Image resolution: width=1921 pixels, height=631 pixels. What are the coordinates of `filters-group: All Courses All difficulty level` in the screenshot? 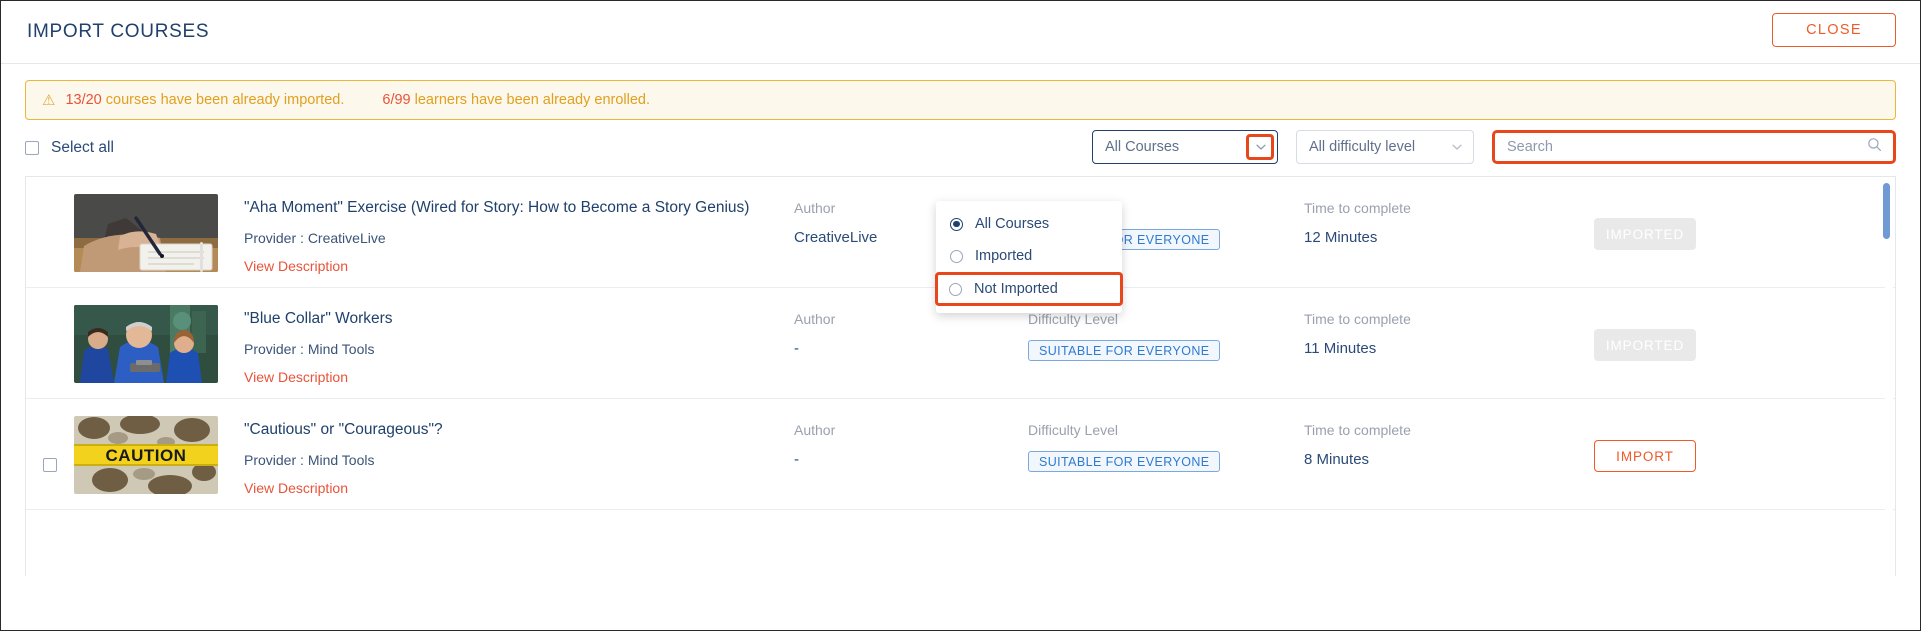 It's located at (1494, 147).